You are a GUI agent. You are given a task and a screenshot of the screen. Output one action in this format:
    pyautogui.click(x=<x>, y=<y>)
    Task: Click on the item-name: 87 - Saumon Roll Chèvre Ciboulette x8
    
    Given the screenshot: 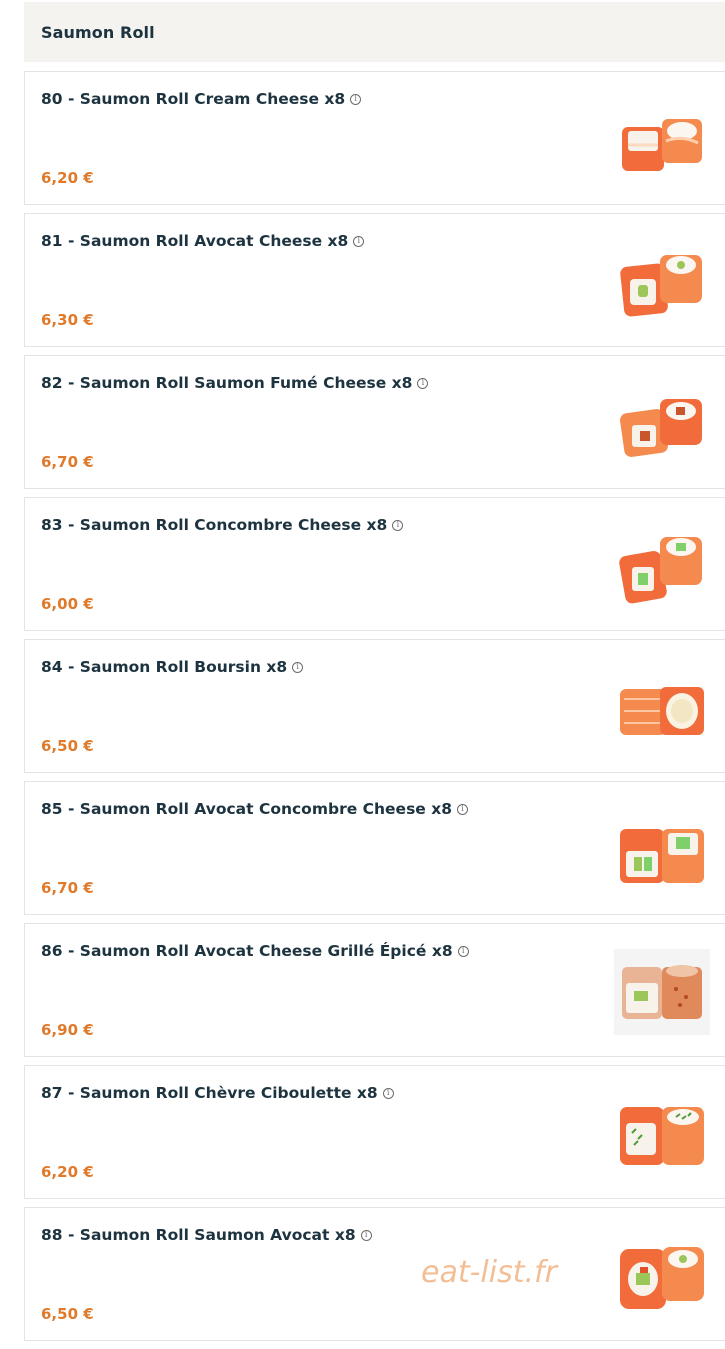 What is the action you would take?
    pyautogui.click(x=209, y=1093)
    